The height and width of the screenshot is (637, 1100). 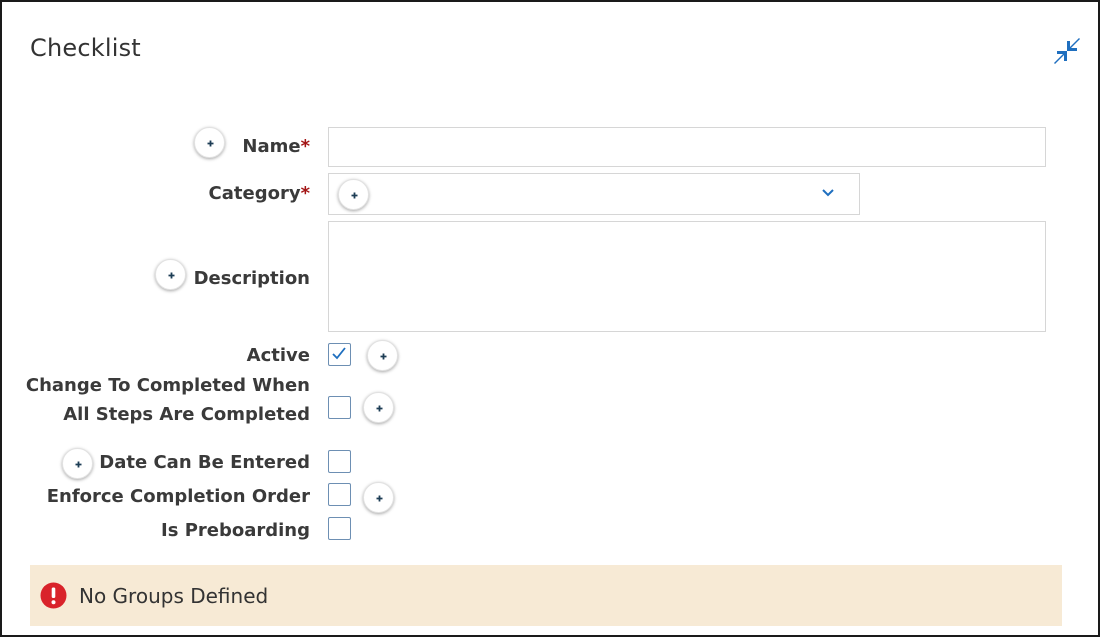 I want to click on change-to-completed-label-line1: Change To Completed When, so click(x=167, y=385).